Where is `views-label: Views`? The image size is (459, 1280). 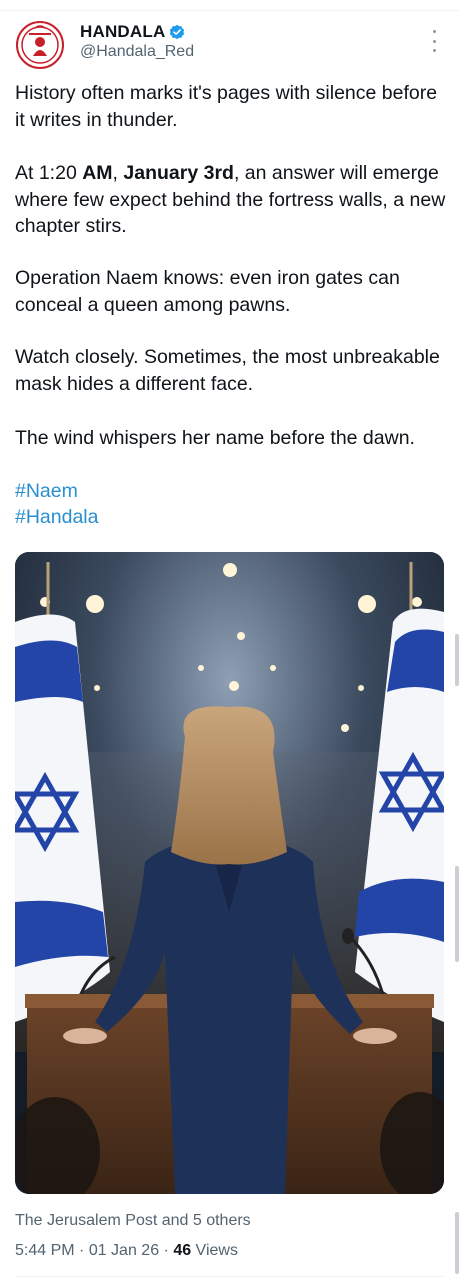
views-label: Views is located at coordinates (214, 1250).